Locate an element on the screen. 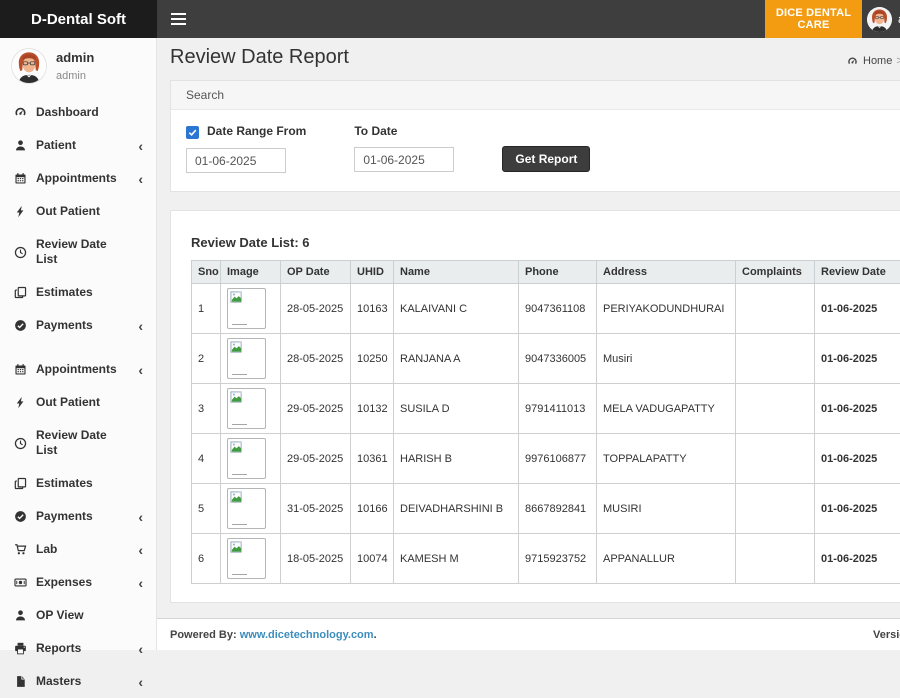 Image resolution: width=900 pixels, height=698 pixels. sidebar-user-name: admin is located at coordinates (75, 57).